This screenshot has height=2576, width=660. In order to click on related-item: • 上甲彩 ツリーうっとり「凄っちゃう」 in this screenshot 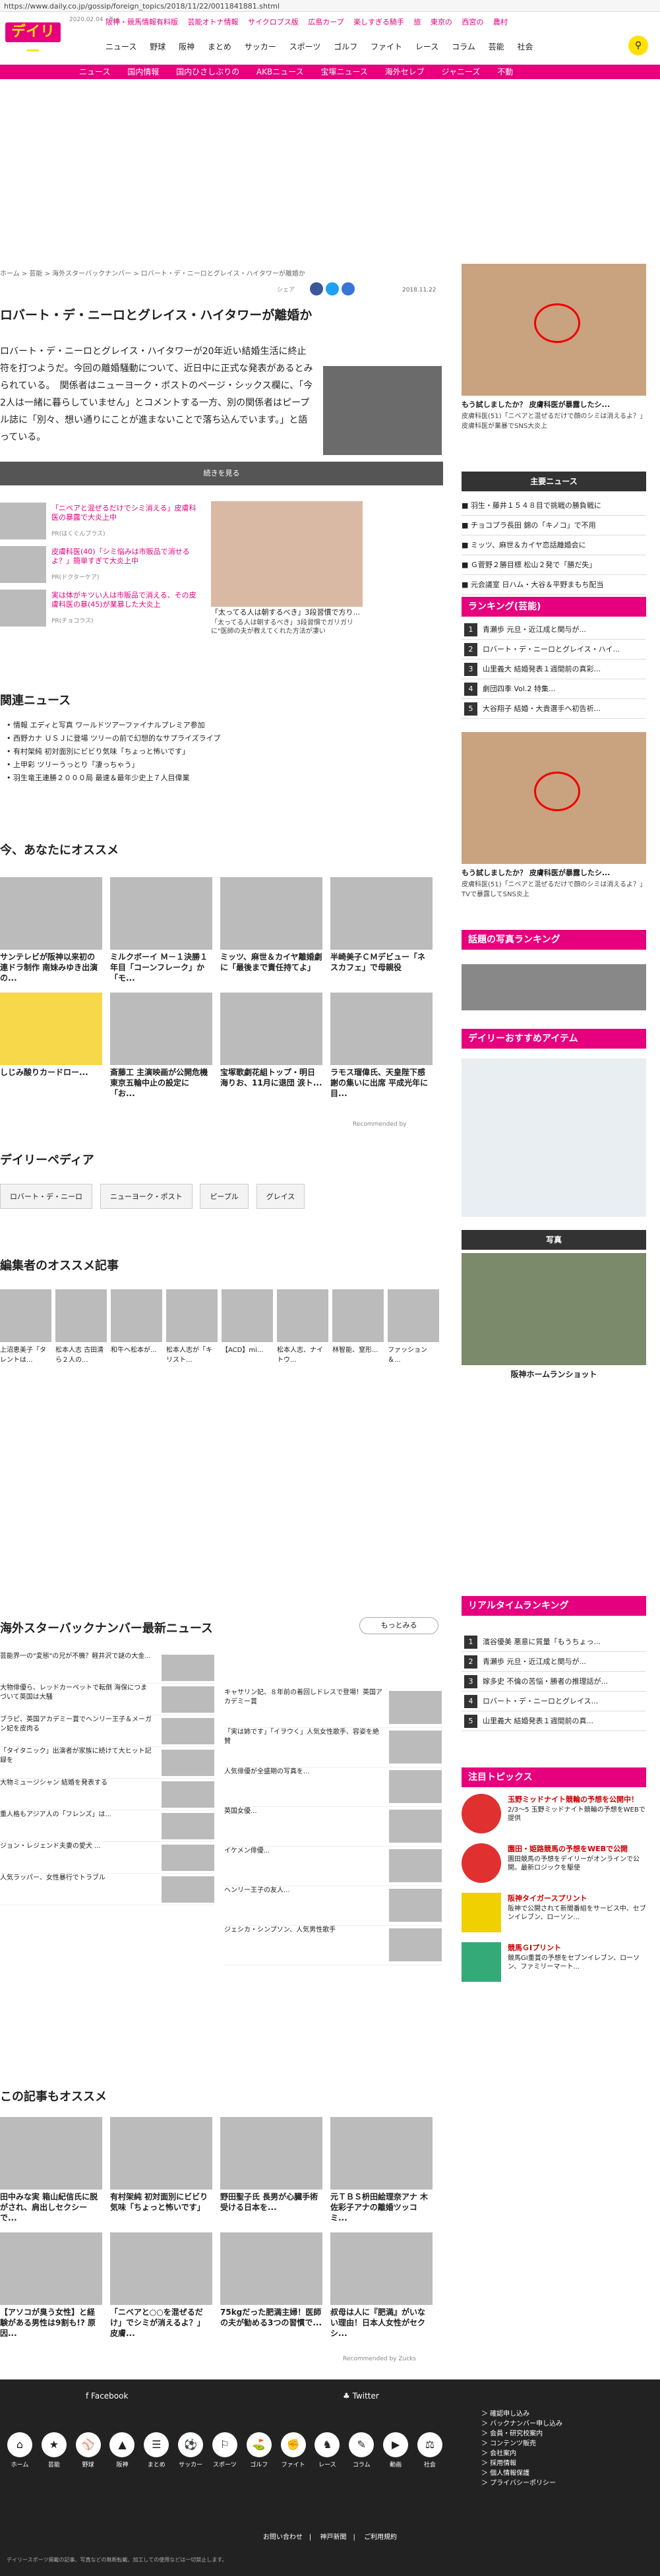, I will do `click(224, 765)`.